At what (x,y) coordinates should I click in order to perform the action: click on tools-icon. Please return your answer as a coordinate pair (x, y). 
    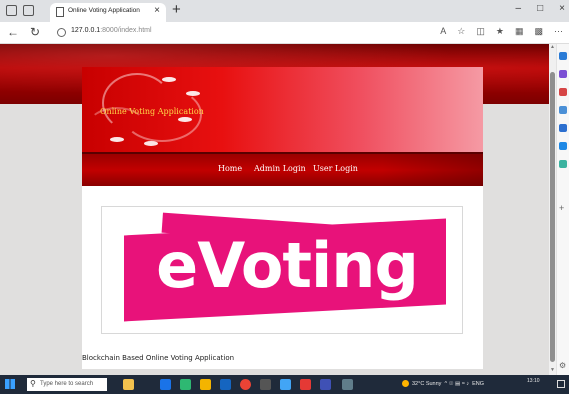
    Looking at the image, I should click on (563, 92).